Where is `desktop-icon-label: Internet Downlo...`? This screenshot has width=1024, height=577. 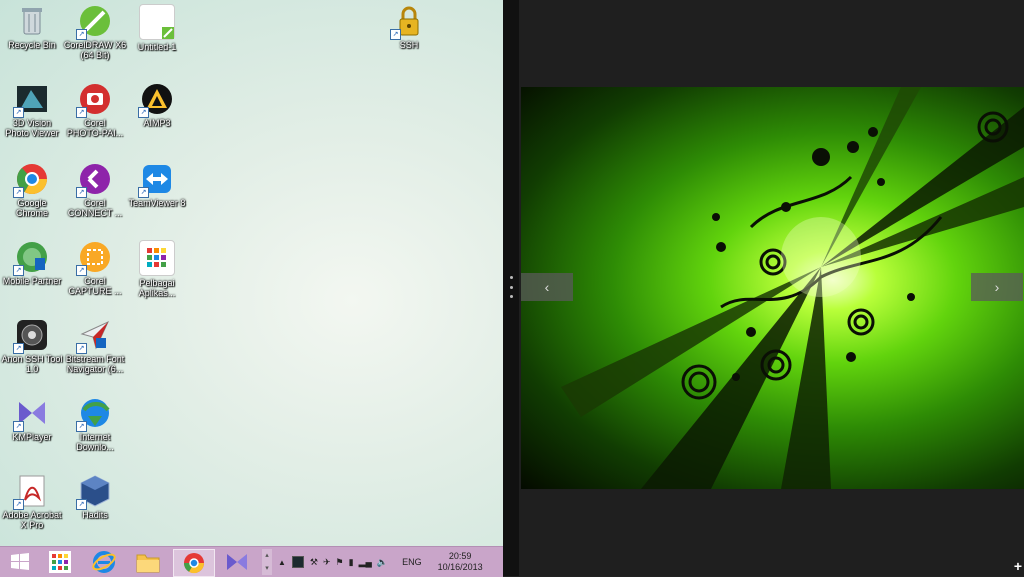 desktop-icon-label: Internet Downlo... is located at coordinates (95, 442).